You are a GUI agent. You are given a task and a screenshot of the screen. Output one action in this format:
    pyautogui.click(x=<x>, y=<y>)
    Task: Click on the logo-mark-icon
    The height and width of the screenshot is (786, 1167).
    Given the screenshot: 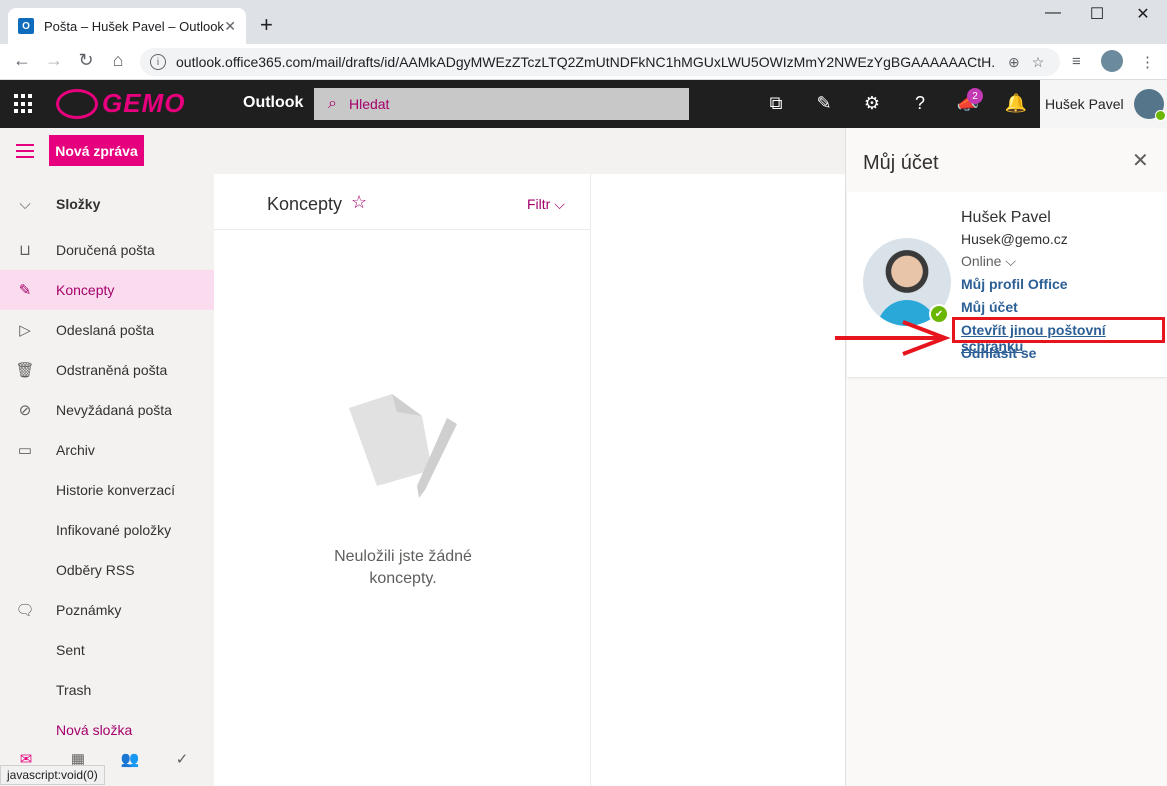 What is the action you would take?
    pyautogui.click(x=77, y=103)
    